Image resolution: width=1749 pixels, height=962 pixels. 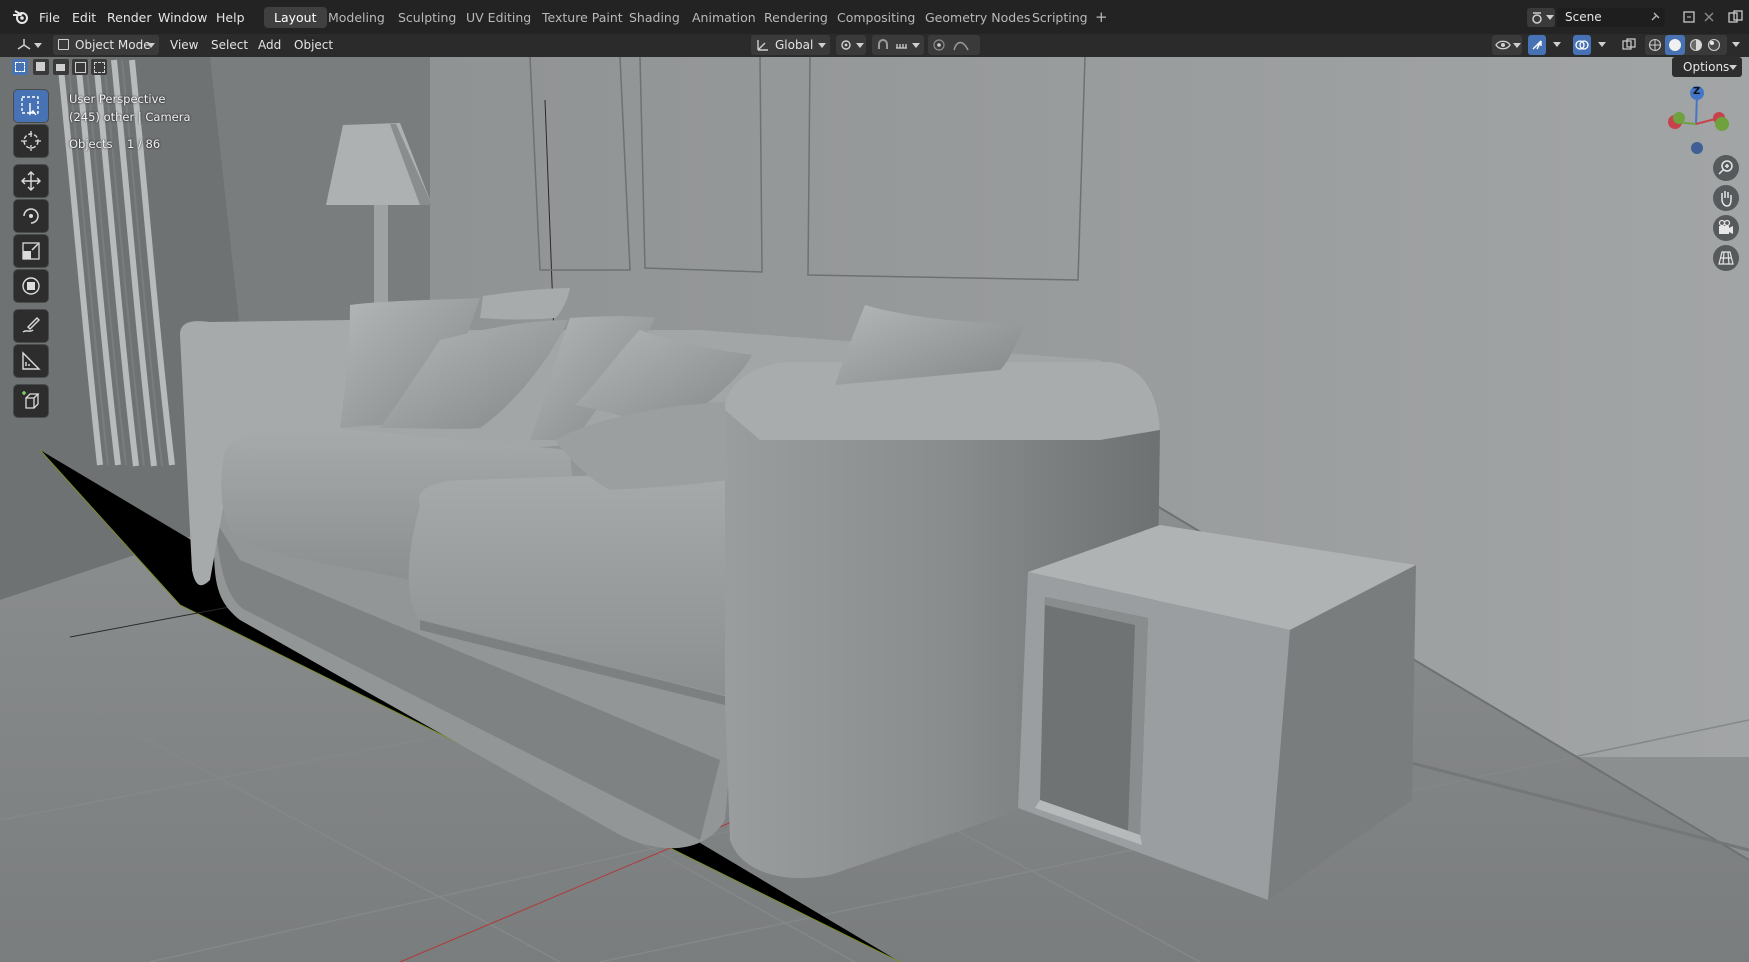 I want to click on snap-group, so click(x=898, y=45).